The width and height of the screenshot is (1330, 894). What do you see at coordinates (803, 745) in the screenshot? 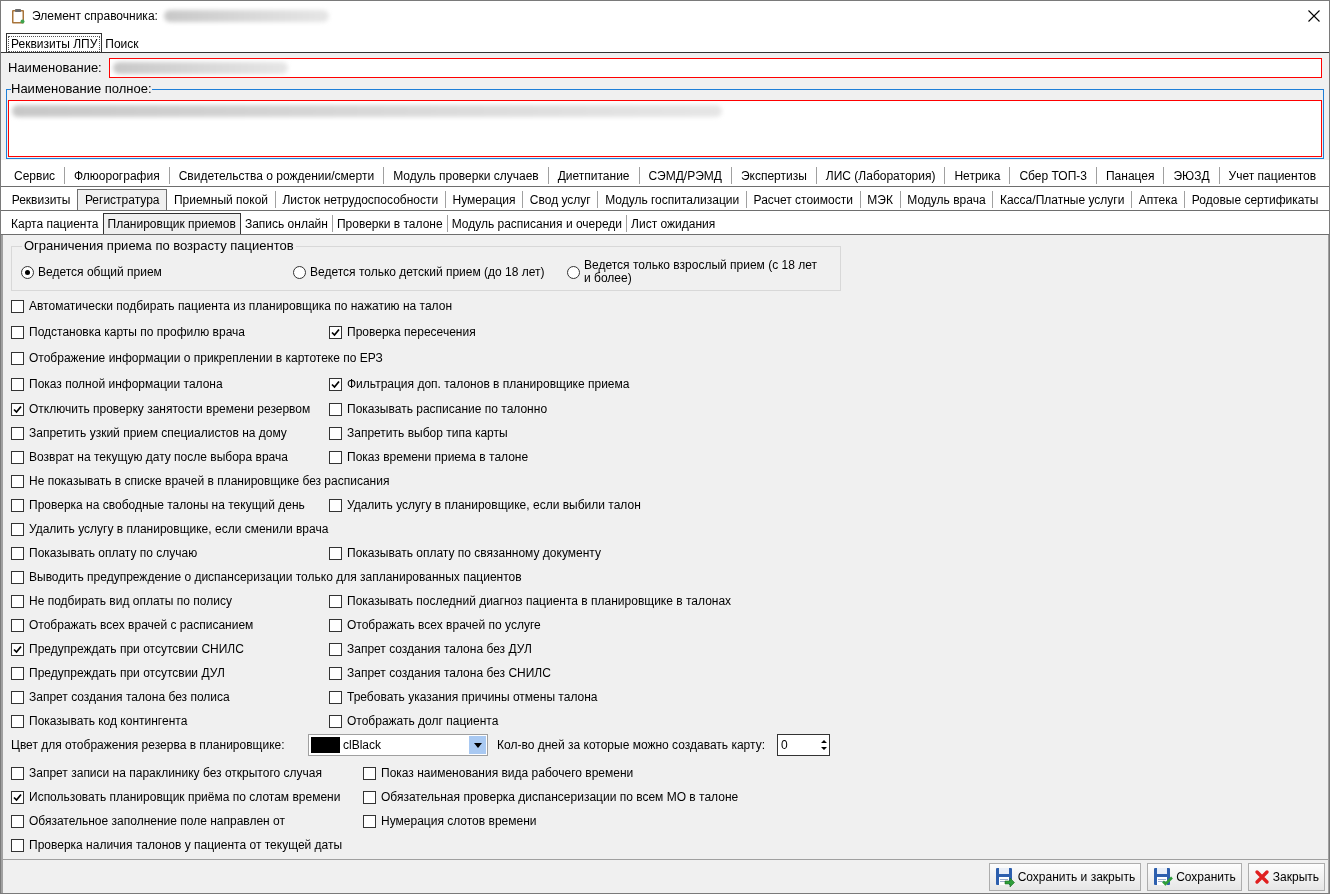
I see `number-spin-field: 0` at bounding box center [803, 745].